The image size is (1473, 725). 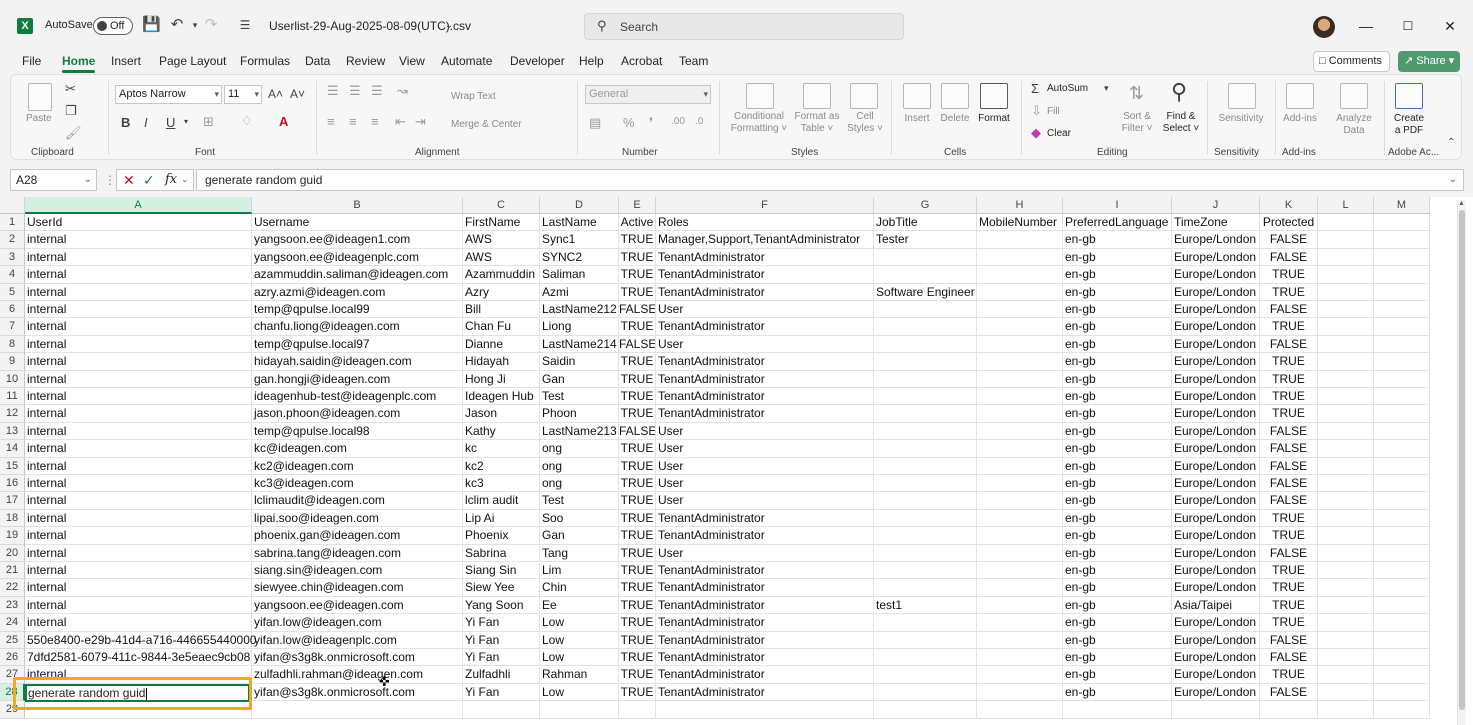 What do you see at coordinates (1036, 111) in the screenshot?
I see `fill-icon: ⇩` at bounding box center [1036, 111].